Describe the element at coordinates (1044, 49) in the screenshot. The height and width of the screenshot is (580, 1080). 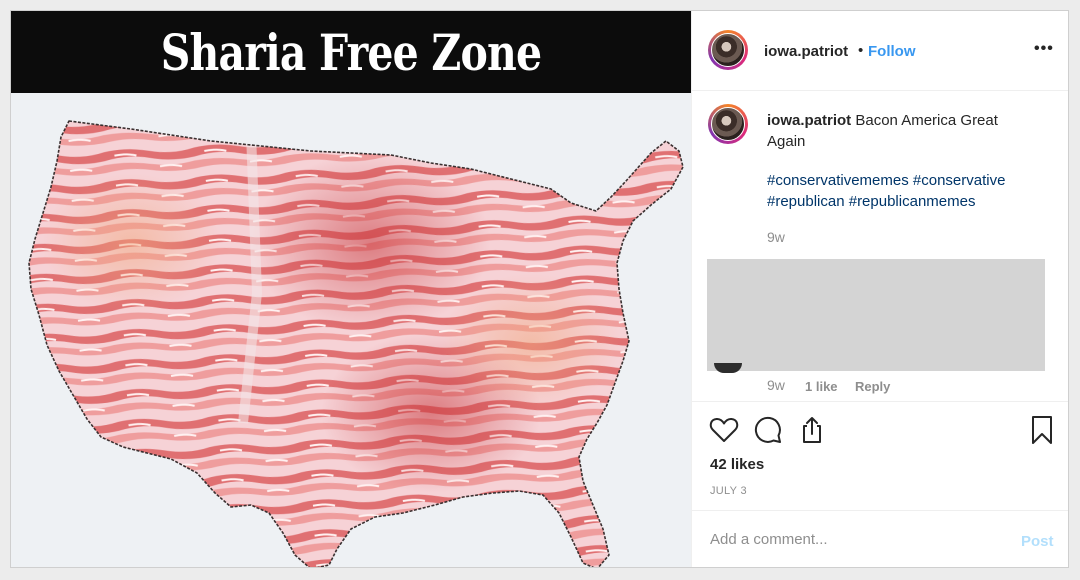
I see `more-options-icon: •••` at that location.